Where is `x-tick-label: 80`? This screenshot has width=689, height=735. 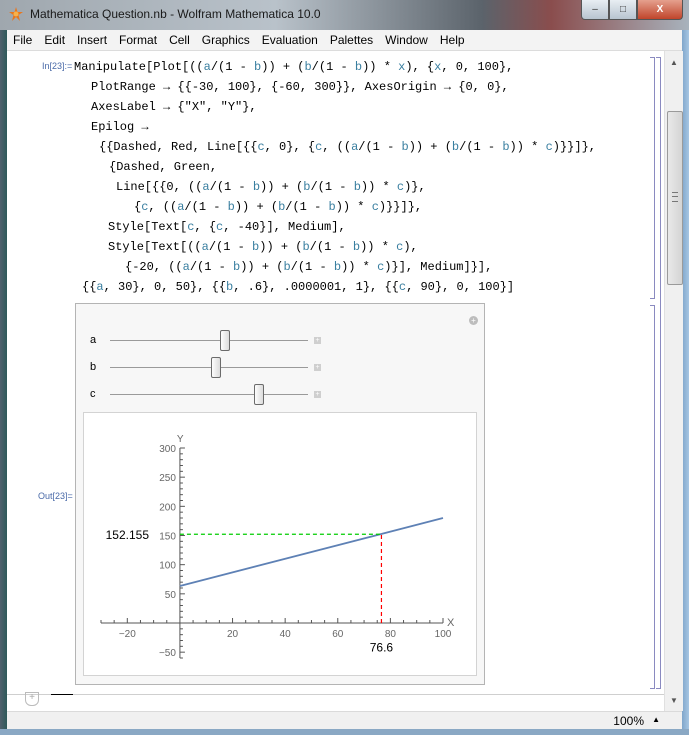 x-tick-label: 80 is located at coordinates (391, 634).